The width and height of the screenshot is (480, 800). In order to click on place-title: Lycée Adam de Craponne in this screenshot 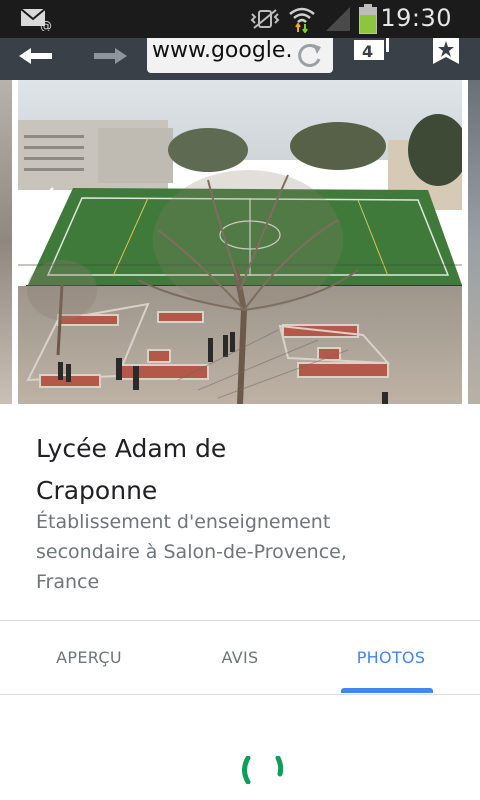, I will do `click(131, 469)`.